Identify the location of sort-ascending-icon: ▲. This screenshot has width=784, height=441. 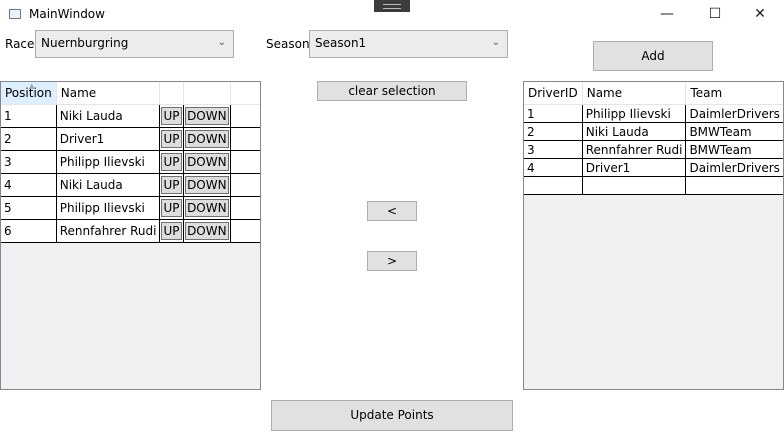
(32, 86).